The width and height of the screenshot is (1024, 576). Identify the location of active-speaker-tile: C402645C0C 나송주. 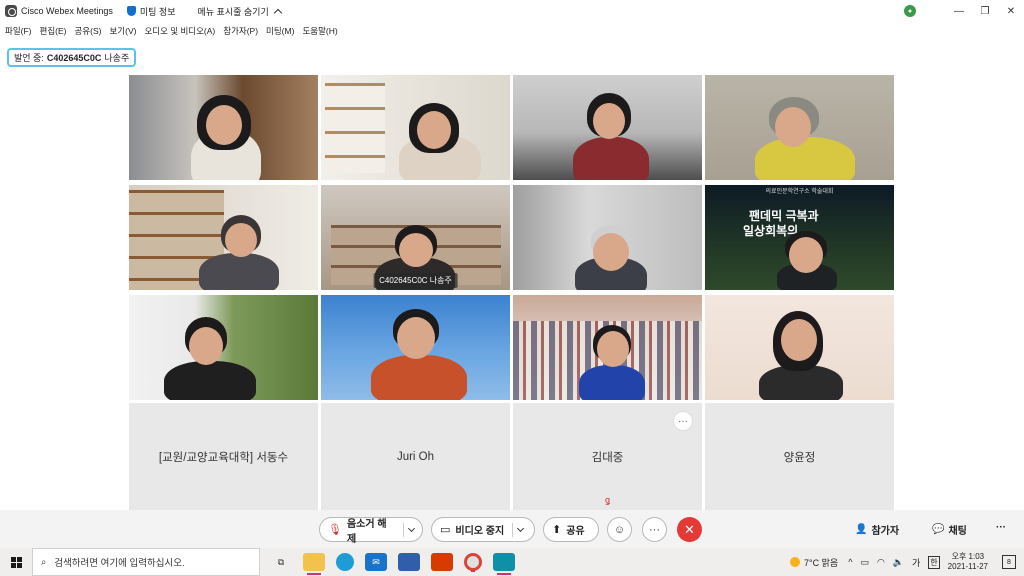
(415, 237).